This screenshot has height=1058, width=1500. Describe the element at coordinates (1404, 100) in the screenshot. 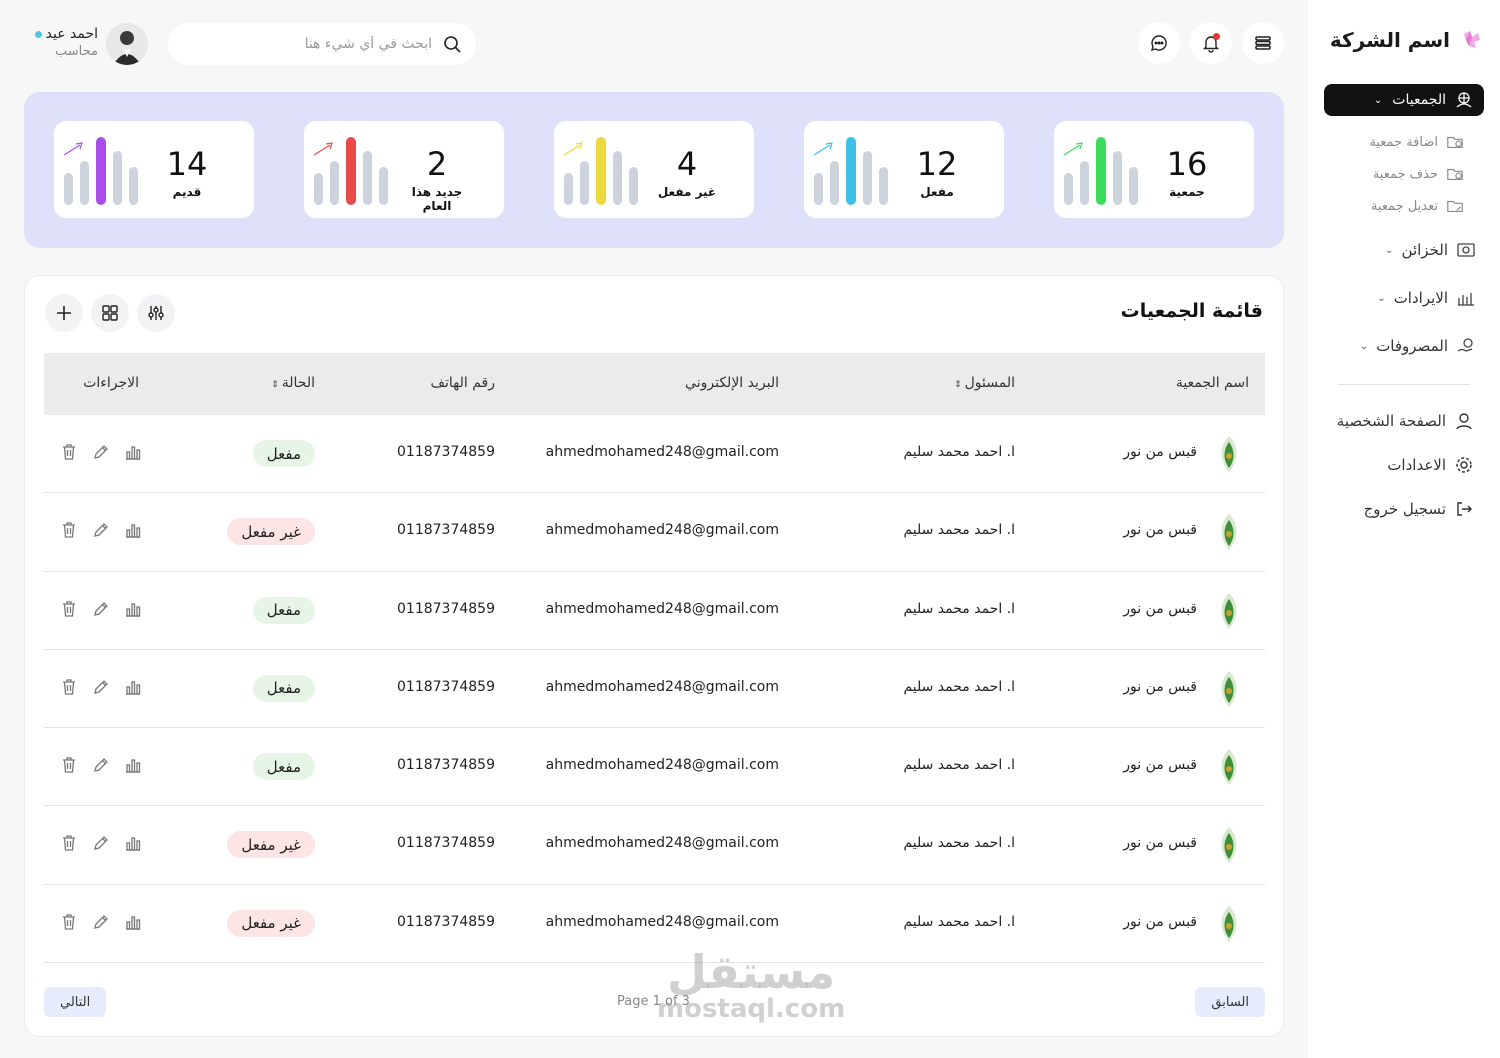

I see `nav-item-associations: الجمعيات ⌄` at that location.